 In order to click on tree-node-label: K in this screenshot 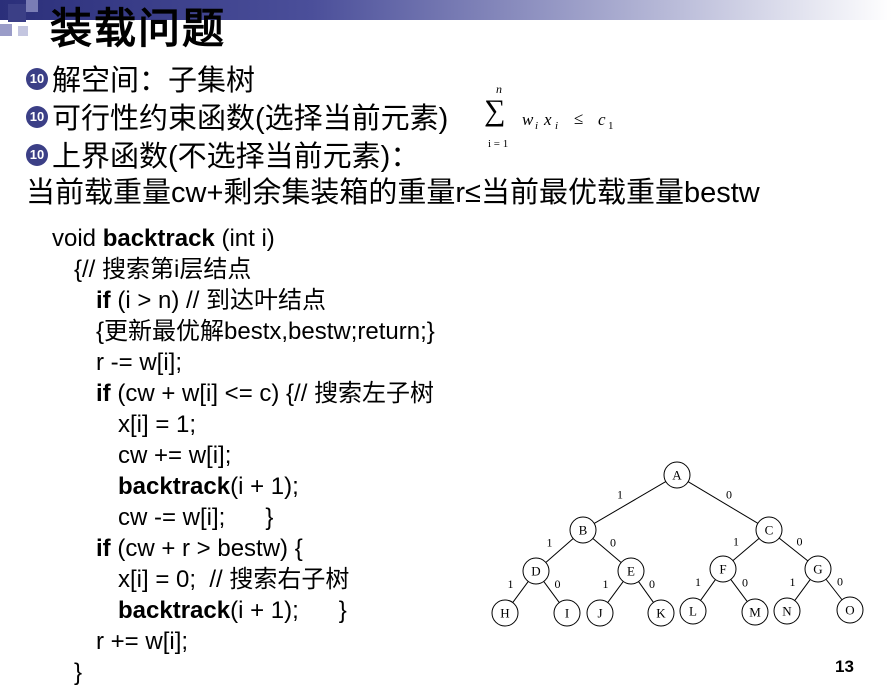, I will do `click(661, 613)`.